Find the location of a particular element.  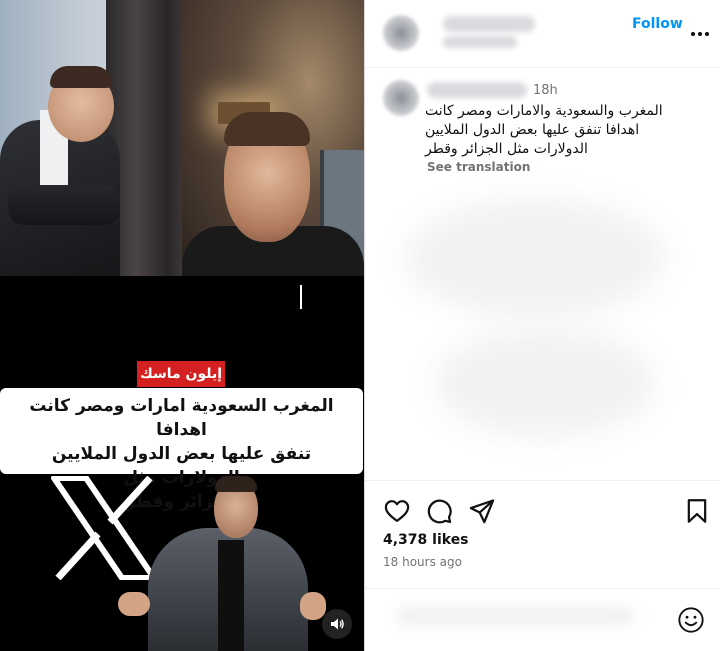

see-translation-link: See translation is located at coordinates (478, 167).